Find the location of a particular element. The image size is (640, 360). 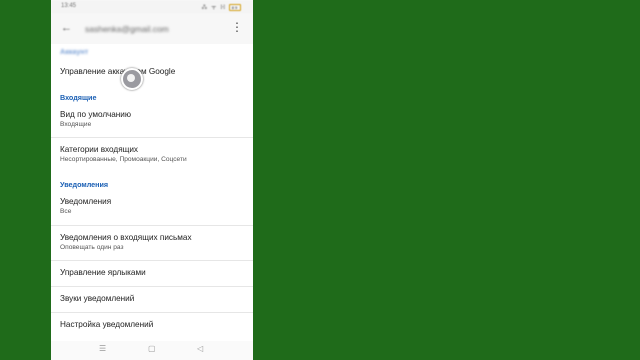

notification-settings-item: Настройка уведомлений is located at coordinates (152, 326).